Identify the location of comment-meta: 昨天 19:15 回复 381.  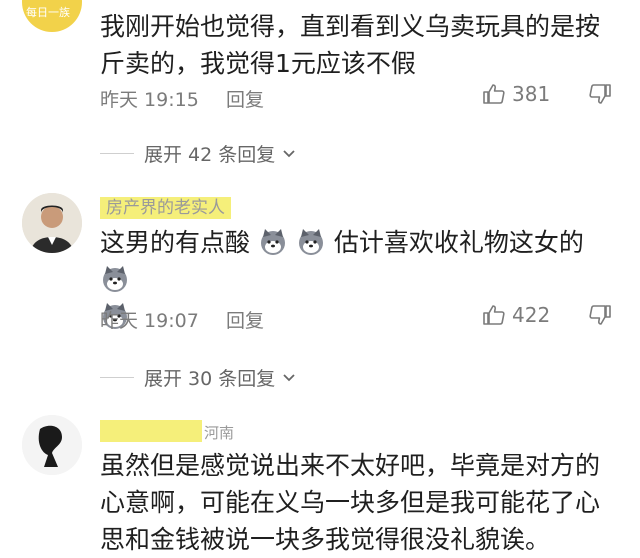
(360, 97).